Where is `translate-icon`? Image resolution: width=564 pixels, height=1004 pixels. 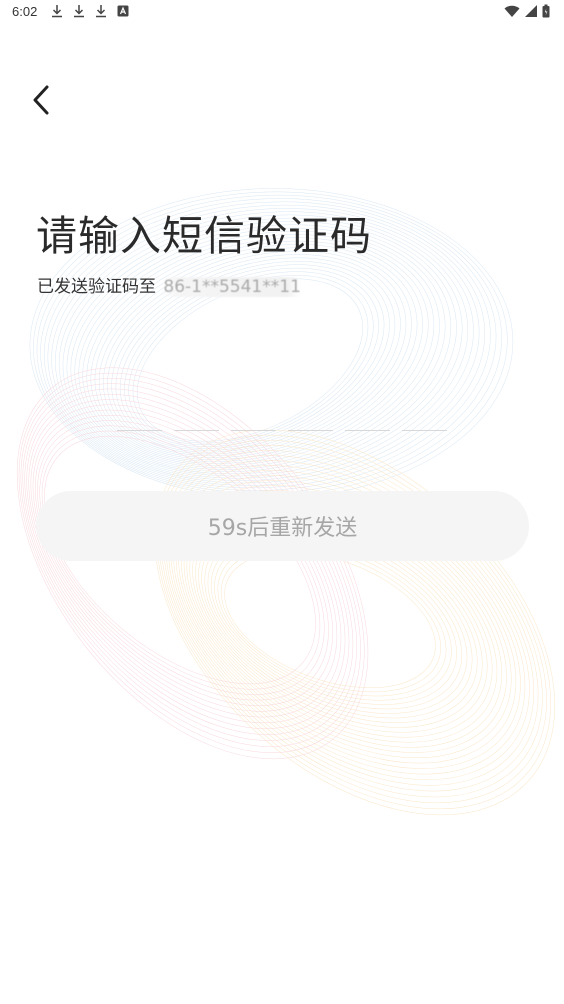
translate-icon is located at coordinates (123, 11).